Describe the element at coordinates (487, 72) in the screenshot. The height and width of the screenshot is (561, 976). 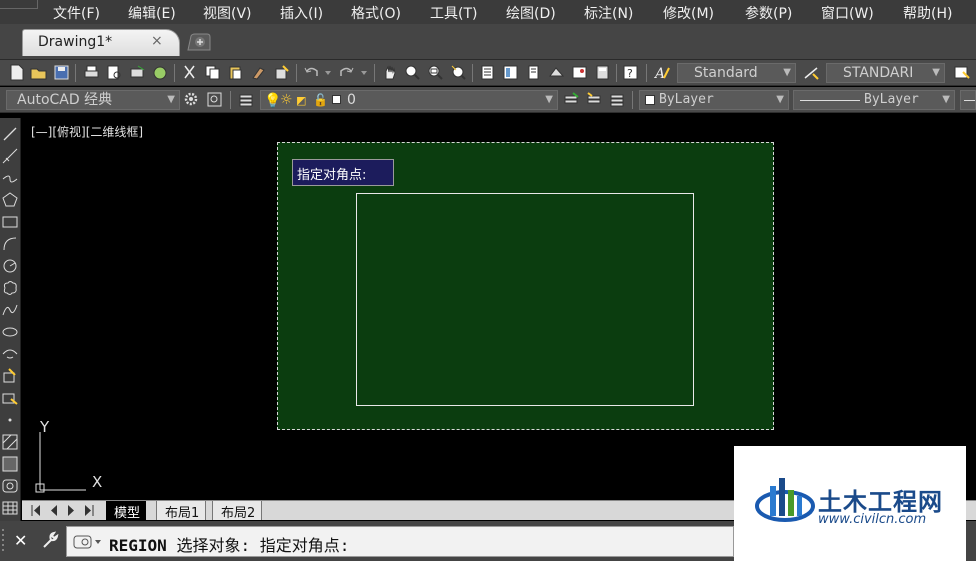
I see `properties-icon` at that location.